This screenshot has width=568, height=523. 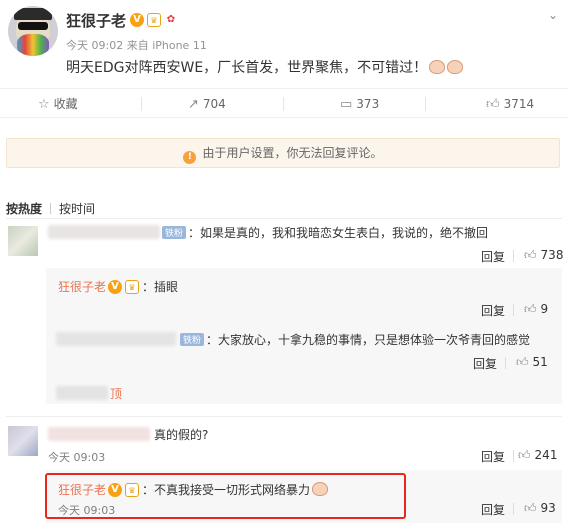 What do you see at coordinates (33, 26) in the screenshot?
I see `avatar-glasses` at bounding box center [33, 26].